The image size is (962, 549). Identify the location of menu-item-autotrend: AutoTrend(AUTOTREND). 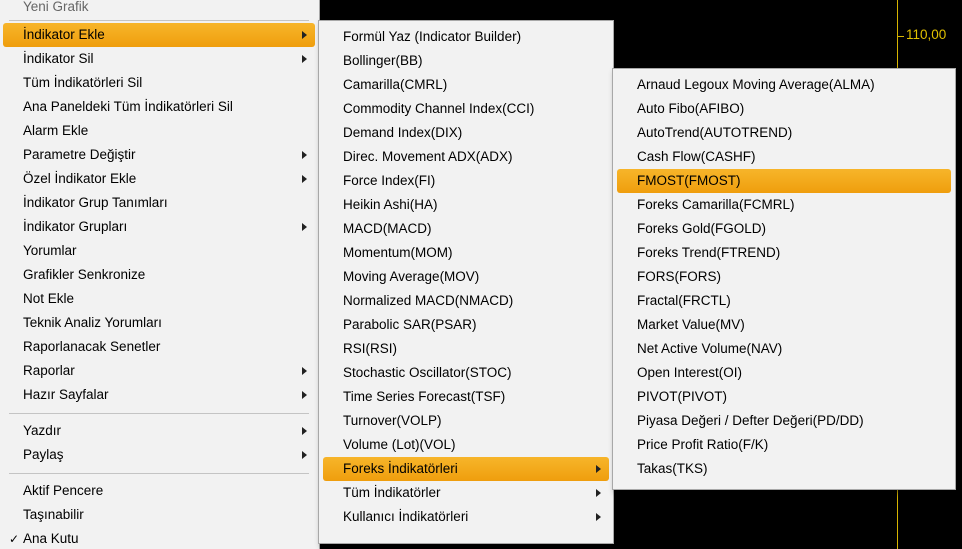
(784, 133).